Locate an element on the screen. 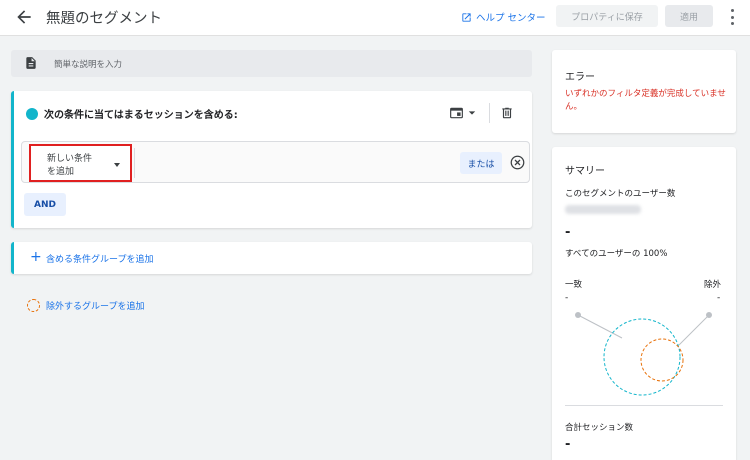 This screenshot has height=460, width=750. match-label: 一致 is located at coordinates (574, 285).